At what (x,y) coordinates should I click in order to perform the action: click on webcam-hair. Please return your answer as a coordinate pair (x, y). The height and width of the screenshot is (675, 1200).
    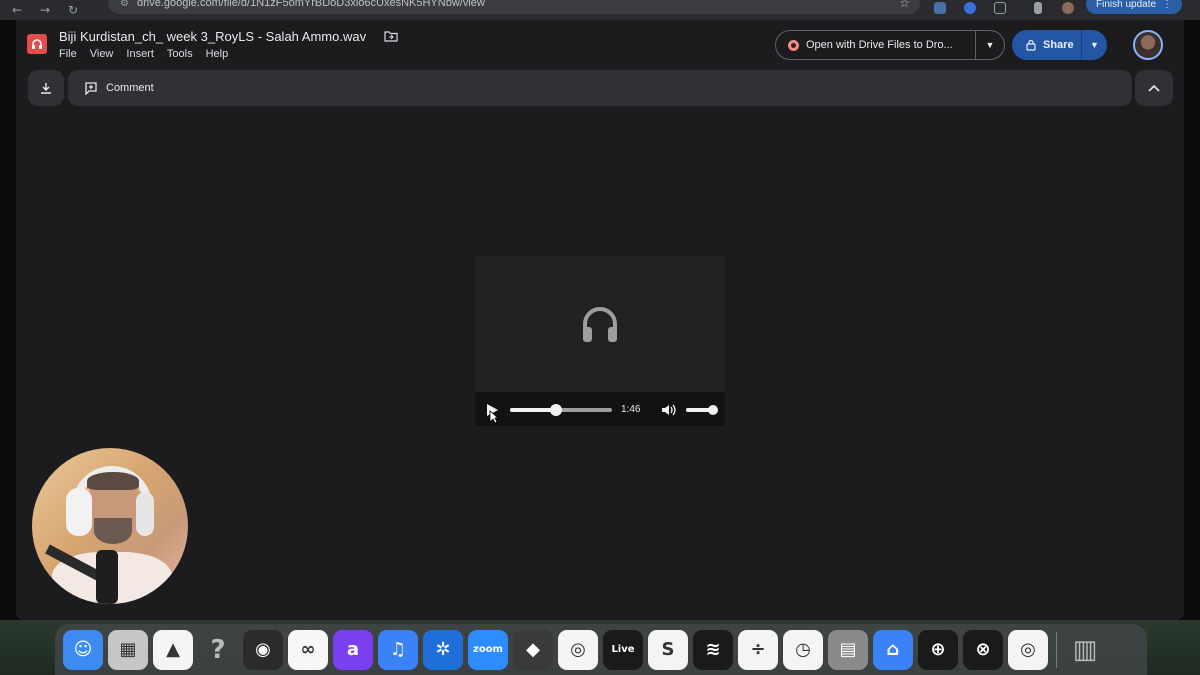
    Looking at the image, I should click on (113, 481).